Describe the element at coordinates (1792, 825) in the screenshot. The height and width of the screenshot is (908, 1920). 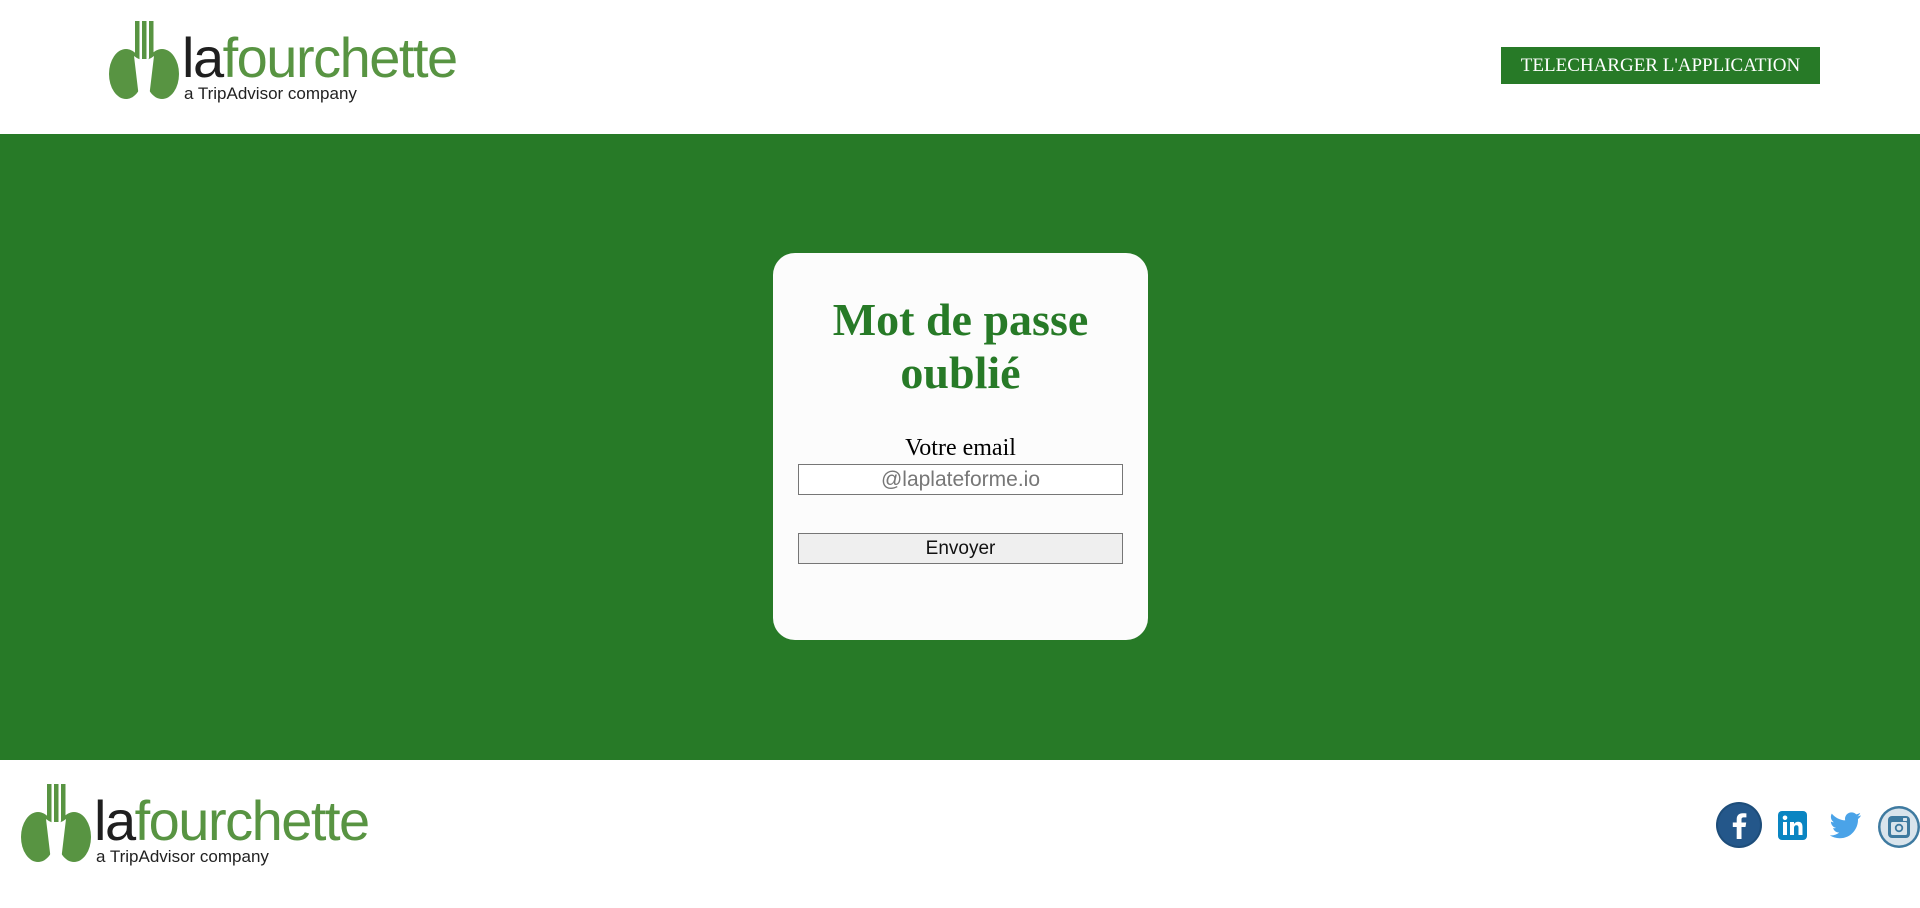
I see `linkedin-icon` at that location.